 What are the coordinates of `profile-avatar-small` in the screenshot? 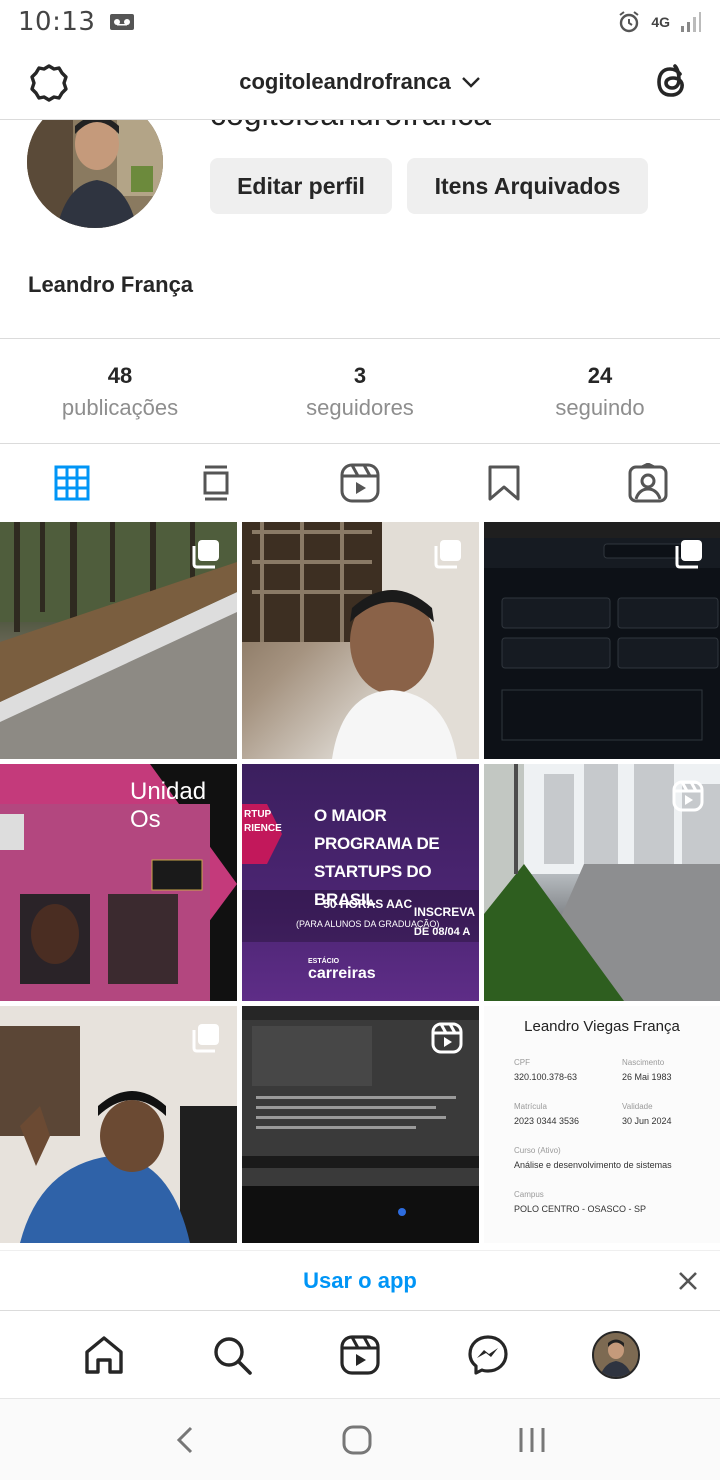 It's located at (616, 1354).